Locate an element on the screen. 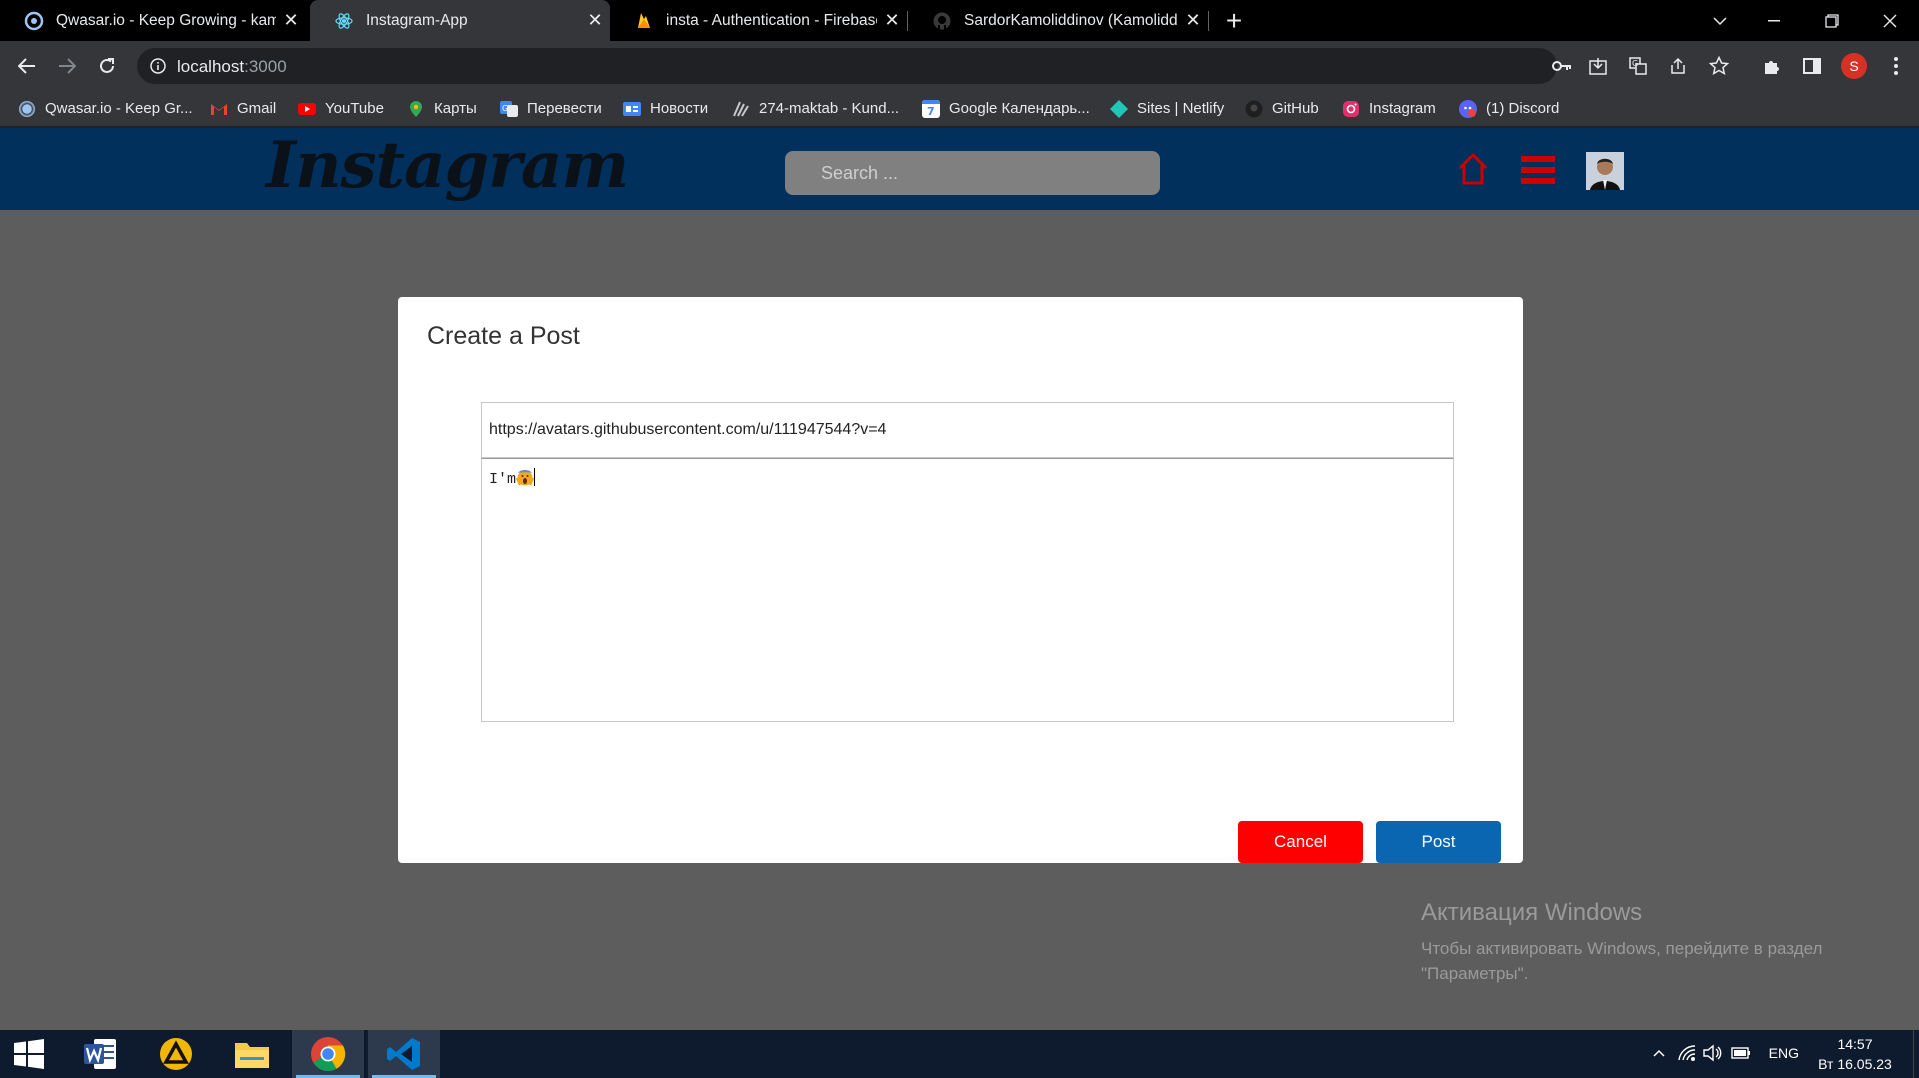 The width and height of the screenshot is (1919, 1078). tab-title: SardorKamoliddinov (Kamoliddin is located at coordinates (1071, 20).